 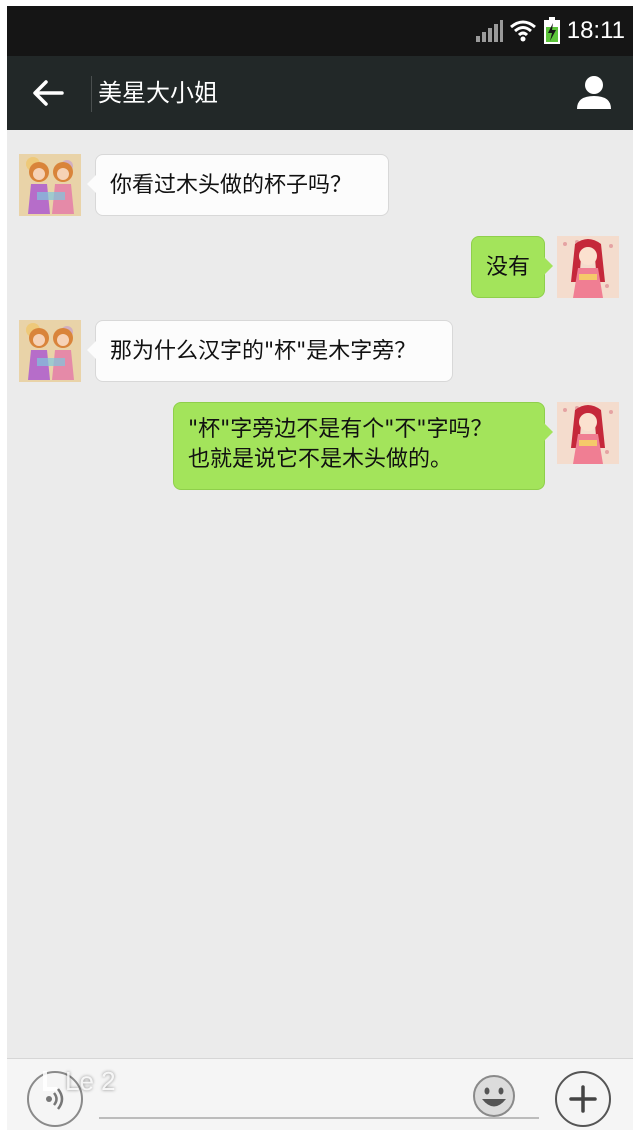 I want to click on outgoing-message: 没有, so click(x=512, y=267).